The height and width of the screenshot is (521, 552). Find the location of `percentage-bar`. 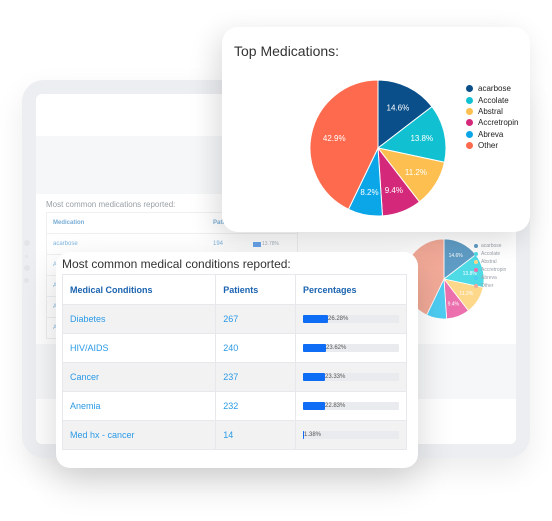

percentage-bar is located at coordinates (257, 244).